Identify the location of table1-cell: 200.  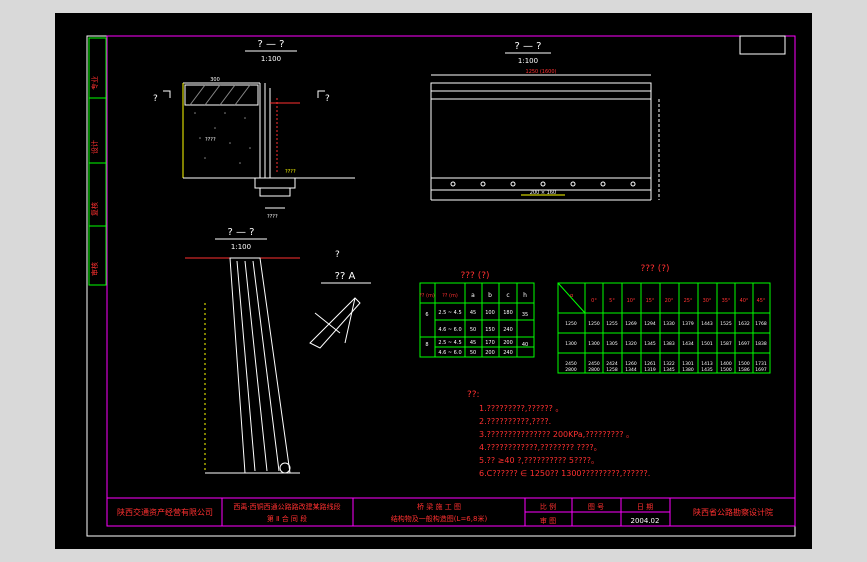
(490, 353).